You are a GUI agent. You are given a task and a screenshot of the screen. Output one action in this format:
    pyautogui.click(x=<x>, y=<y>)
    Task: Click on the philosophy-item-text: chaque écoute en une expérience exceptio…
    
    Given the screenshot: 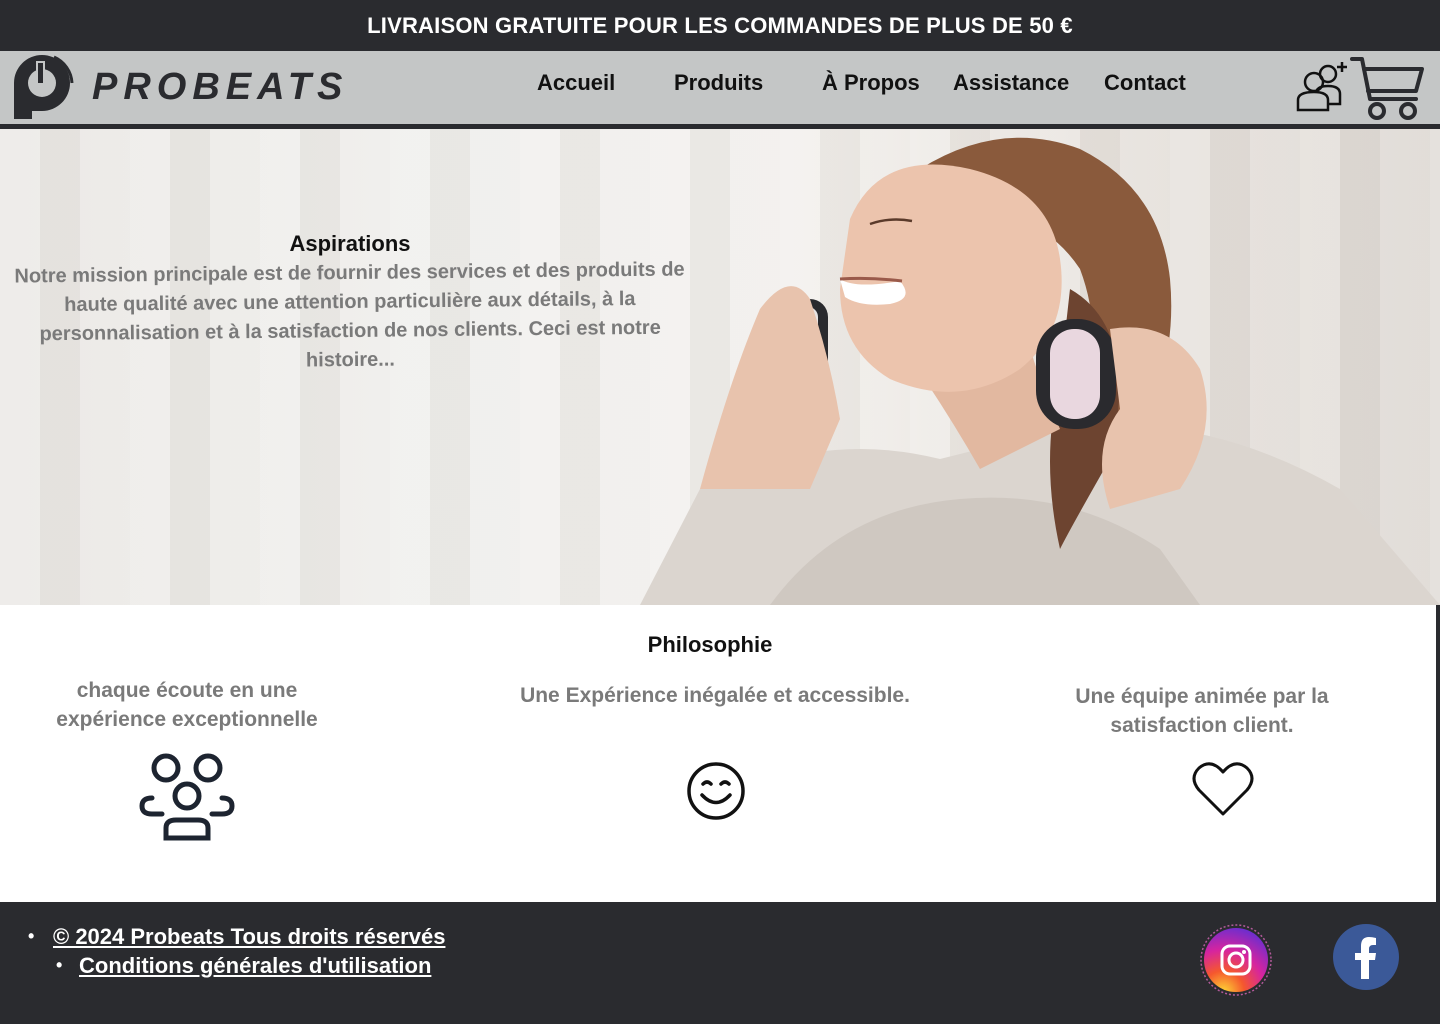 What is the action you would take?
    pyautogui.click(x=187, y=705)
    